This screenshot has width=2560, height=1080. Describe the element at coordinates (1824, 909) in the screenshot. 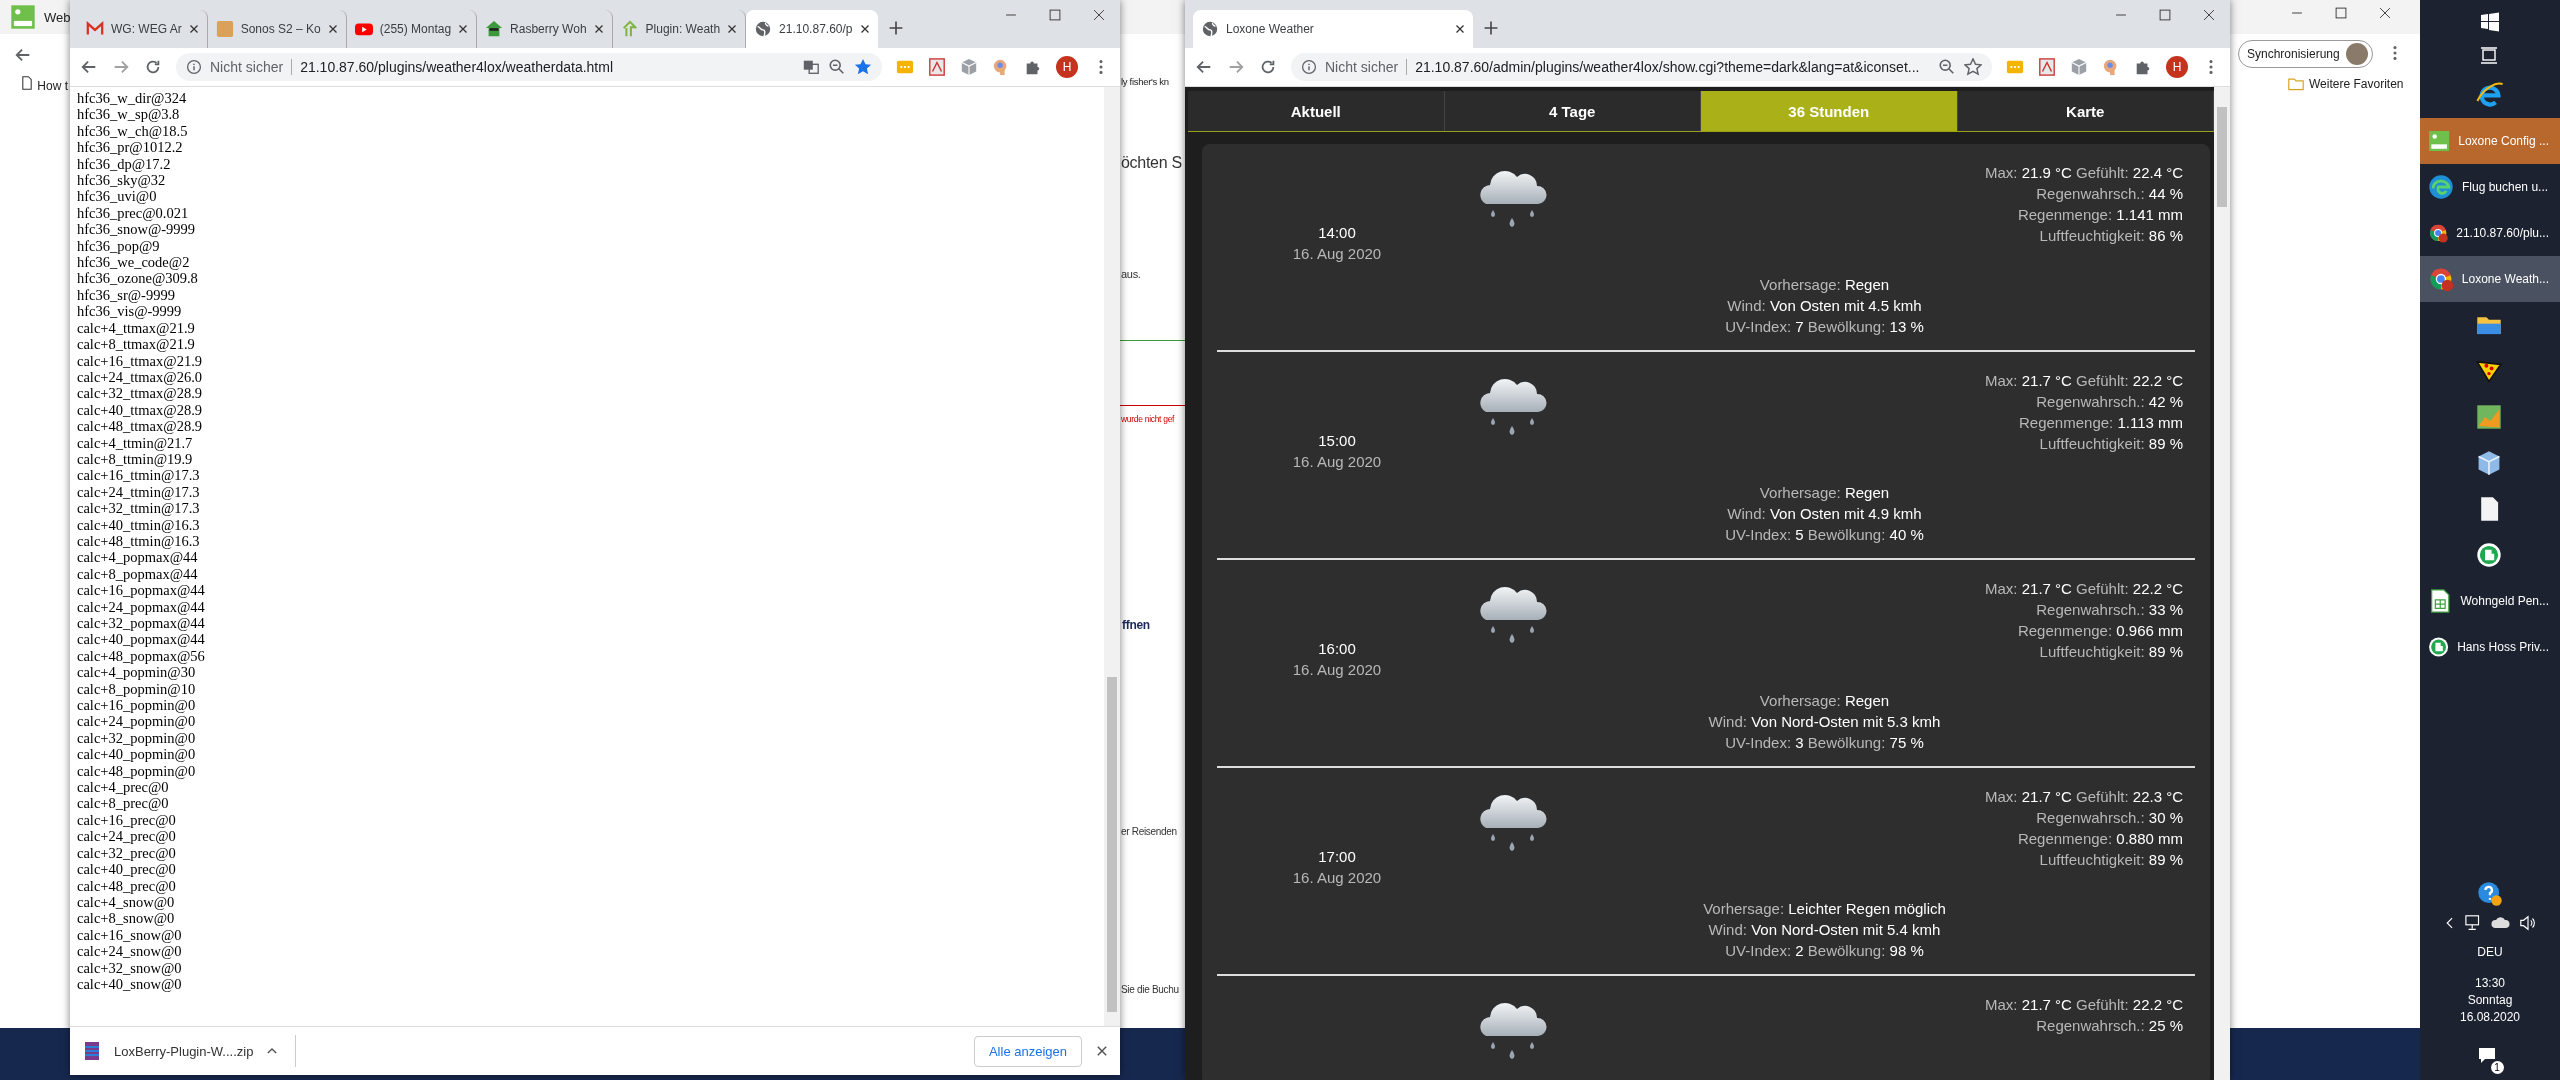

I see `detail-line: Vorhersage: Leichter Regen möglich` at that location.